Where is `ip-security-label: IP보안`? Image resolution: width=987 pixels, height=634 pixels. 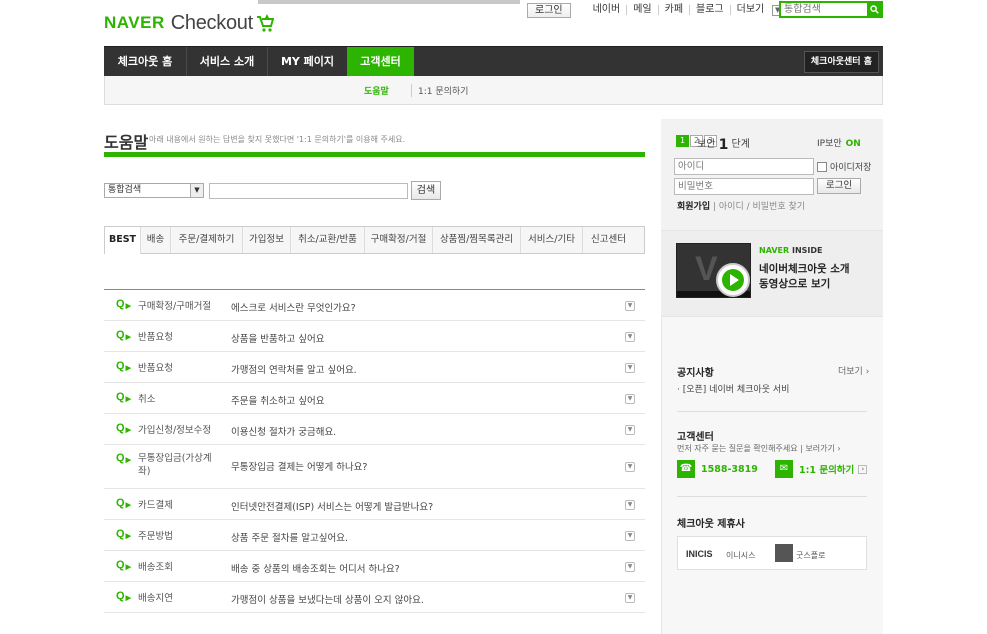 ip-security-label: IP보안 is located at coordinates (829, 144).